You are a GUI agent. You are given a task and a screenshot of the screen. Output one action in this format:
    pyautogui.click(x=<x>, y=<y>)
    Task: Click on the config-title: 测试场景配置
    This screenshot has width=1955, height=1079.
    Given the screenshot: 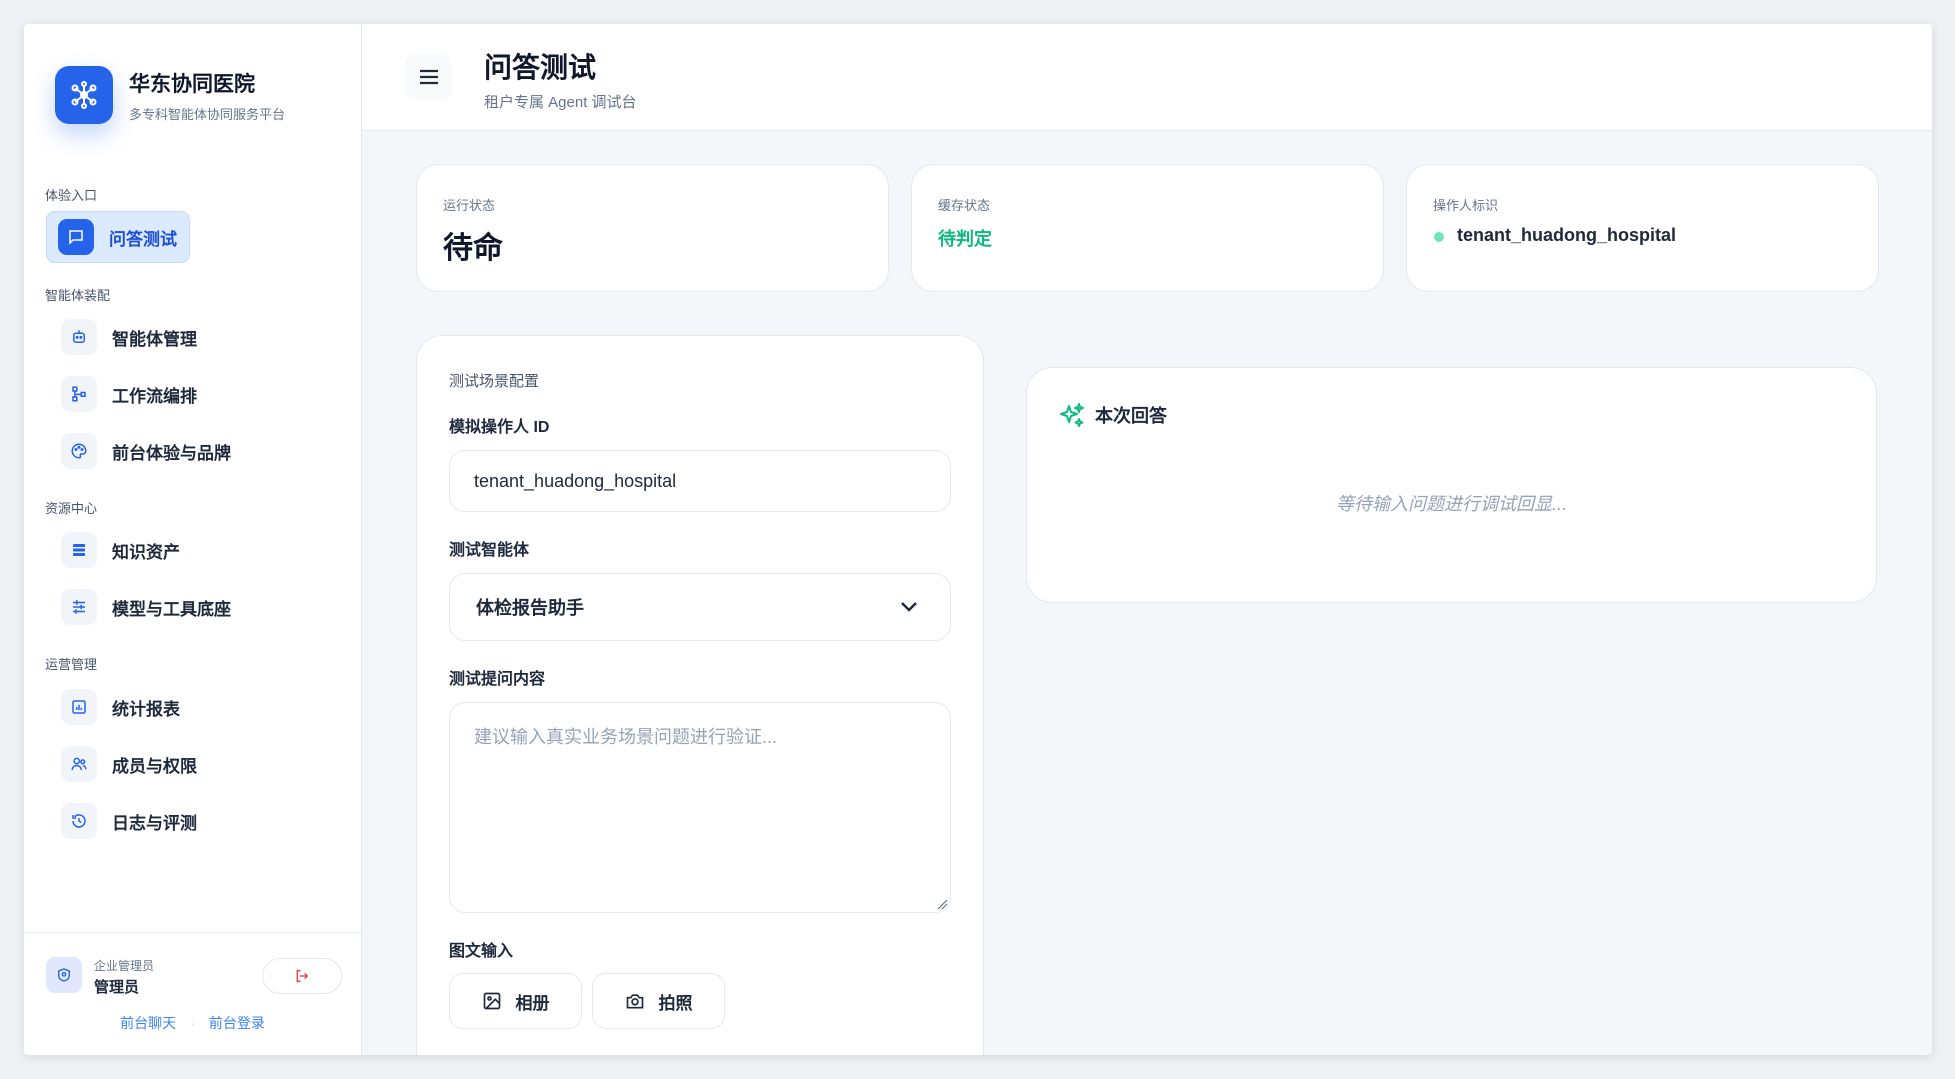 What is the action you would take?
    pyautogui.click(x=494, y=381)
    